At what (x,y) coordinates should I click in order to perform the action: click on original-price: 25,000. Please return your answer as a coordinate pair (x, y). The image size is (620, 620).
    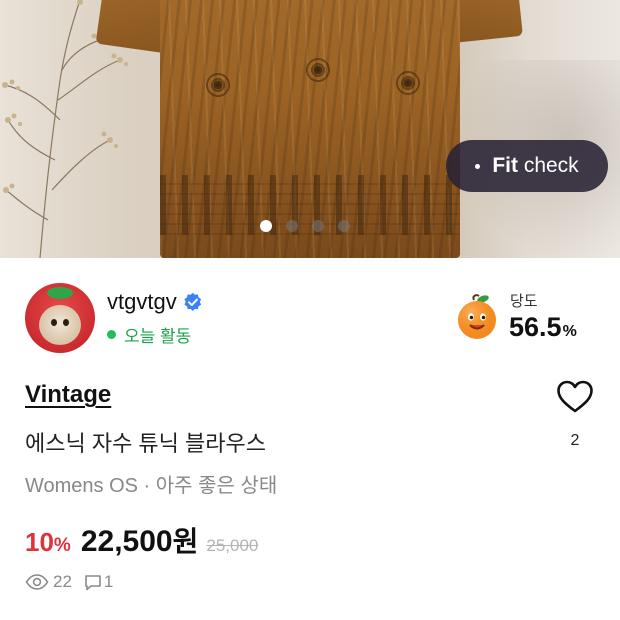
    Looking at the image, I should click on (232, 545).